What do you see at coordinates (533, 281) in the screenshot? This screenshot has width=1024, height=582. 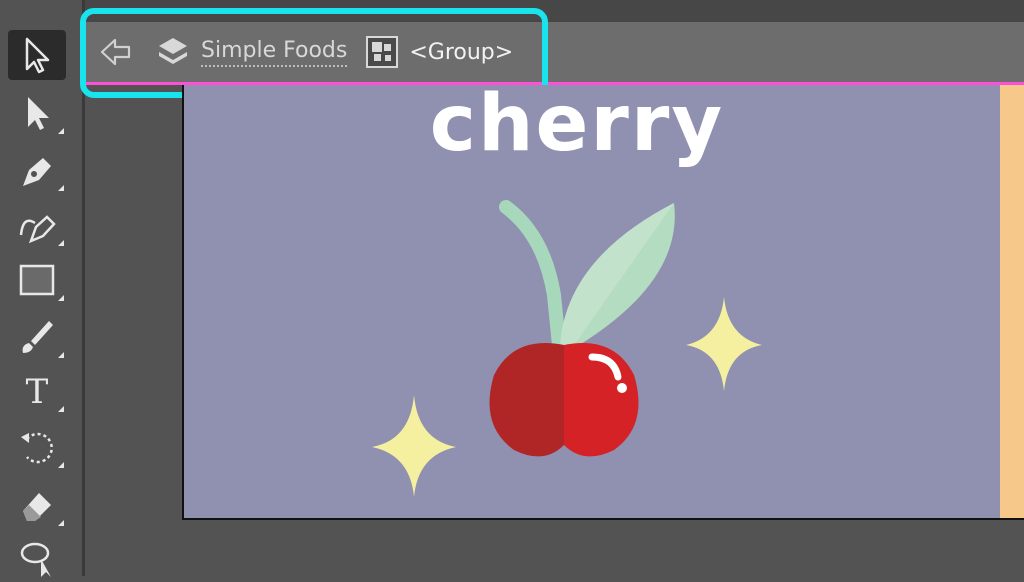 I see `cherry-stem` at bounding box center [533, 281].